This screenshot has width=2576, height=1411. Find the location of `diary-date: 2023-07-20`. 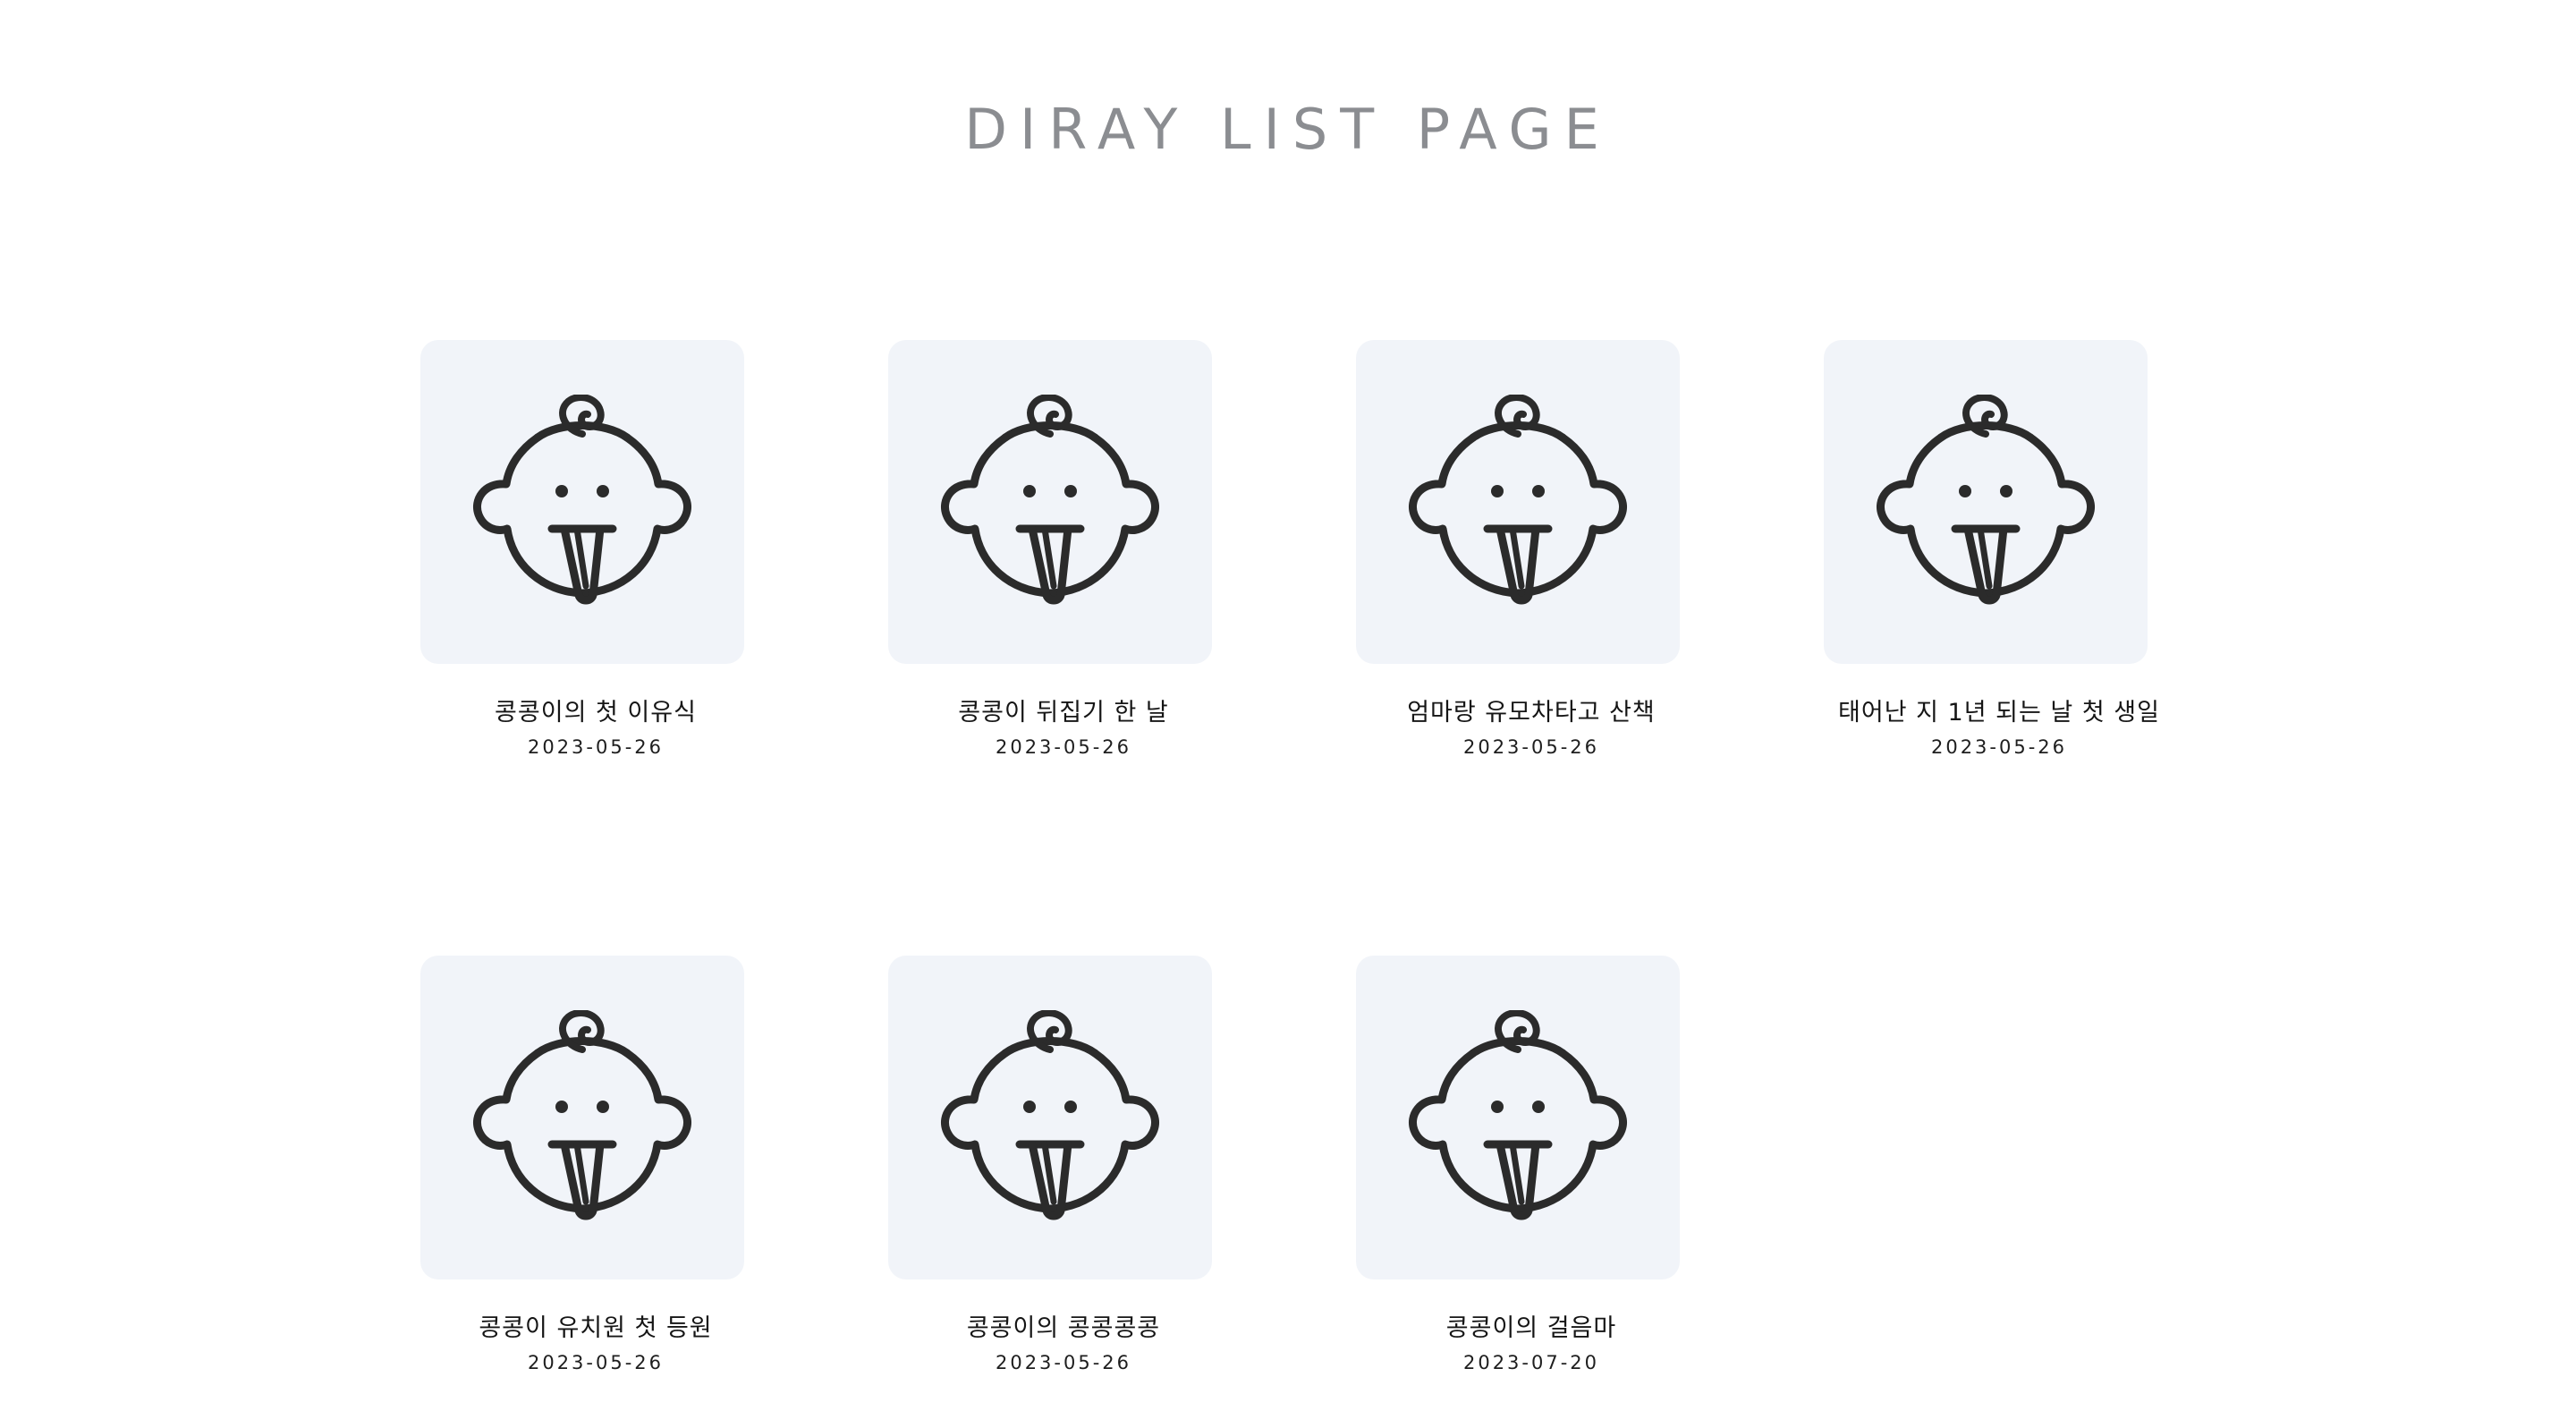

diary-date: 2023-07-20 is located at coordinates (1531, 1362).